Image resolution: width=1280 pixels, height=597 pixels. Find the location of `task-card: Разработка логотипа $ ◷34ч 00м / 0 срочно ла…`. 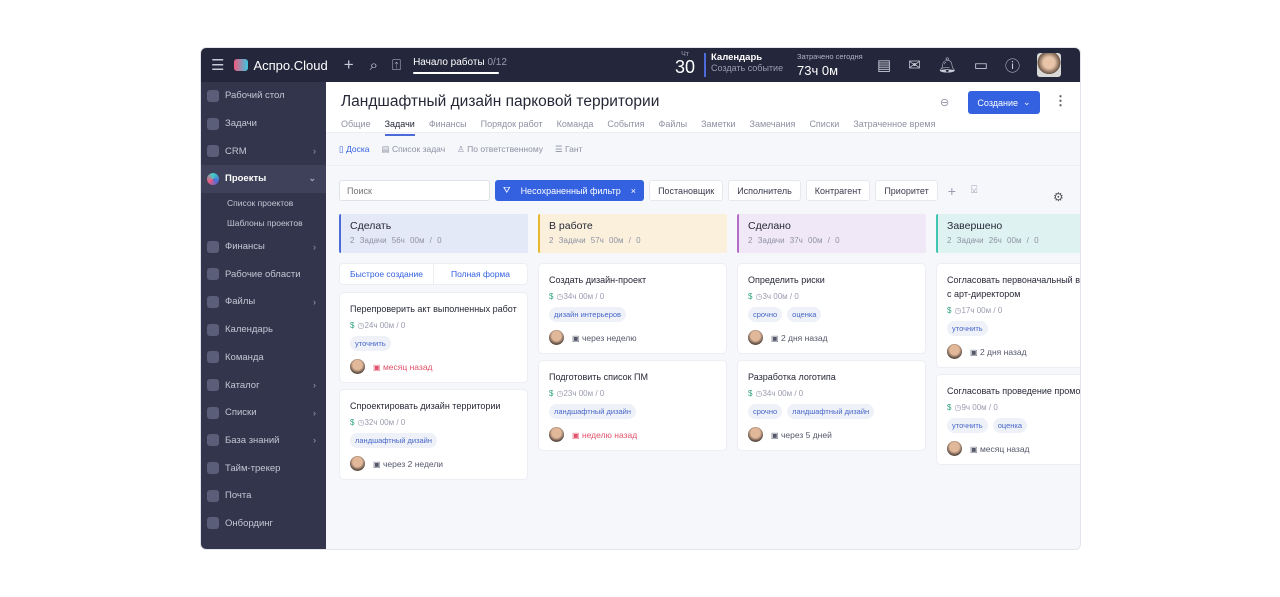

task-card: Разработка логотипа $ ◷34ч 00м / 0 срочно ла… is located at coordinates (831, 405).